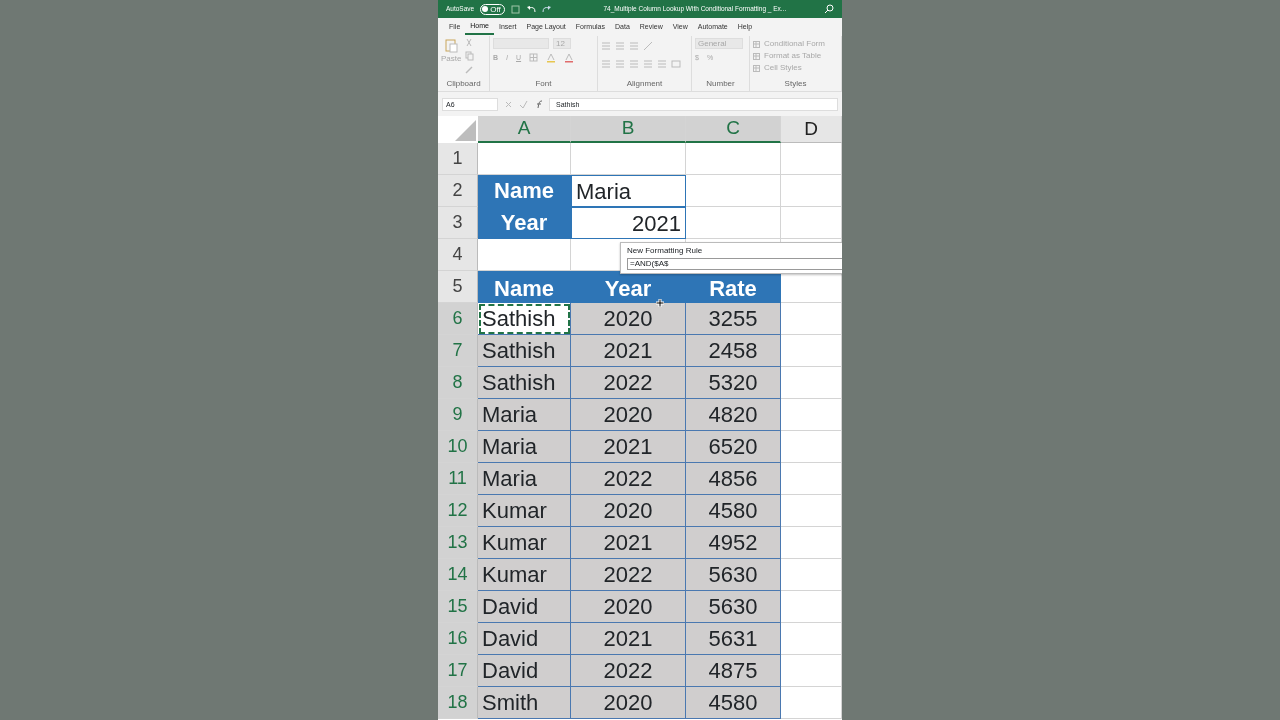 The height and width of the screenshot is (720, 1280). What do you see at coordinates (733, 415) in the screenshot?
I see `table-cell: 4820` at bounding box center [733, 415].